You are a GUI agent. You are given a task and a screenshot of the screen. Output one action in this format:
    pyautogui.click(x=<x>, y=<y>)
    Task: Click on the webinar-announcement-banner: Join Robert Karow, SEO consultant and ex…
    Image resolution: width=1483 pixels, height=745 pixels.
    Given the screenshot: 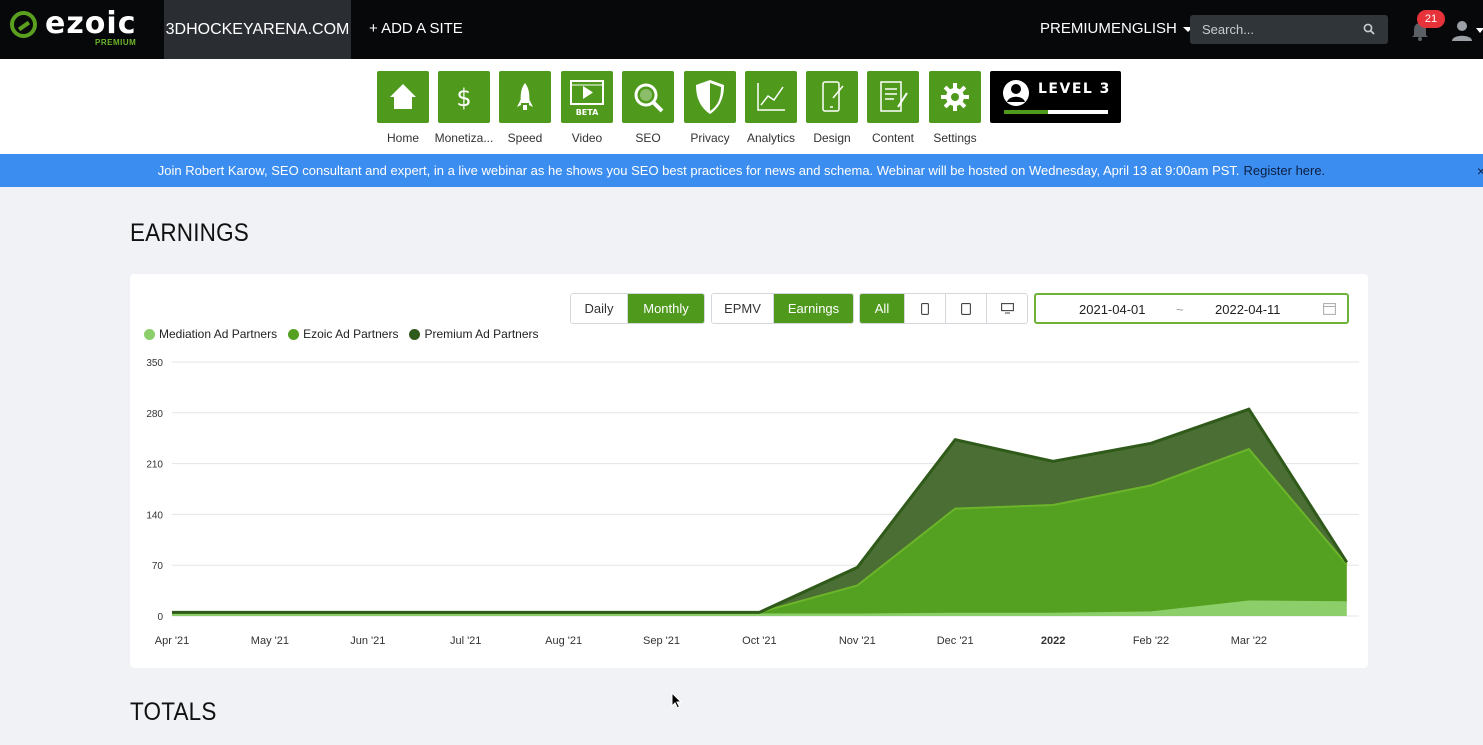 What is the action you would take?
    pyautogui.click(x=741, y=170)
    